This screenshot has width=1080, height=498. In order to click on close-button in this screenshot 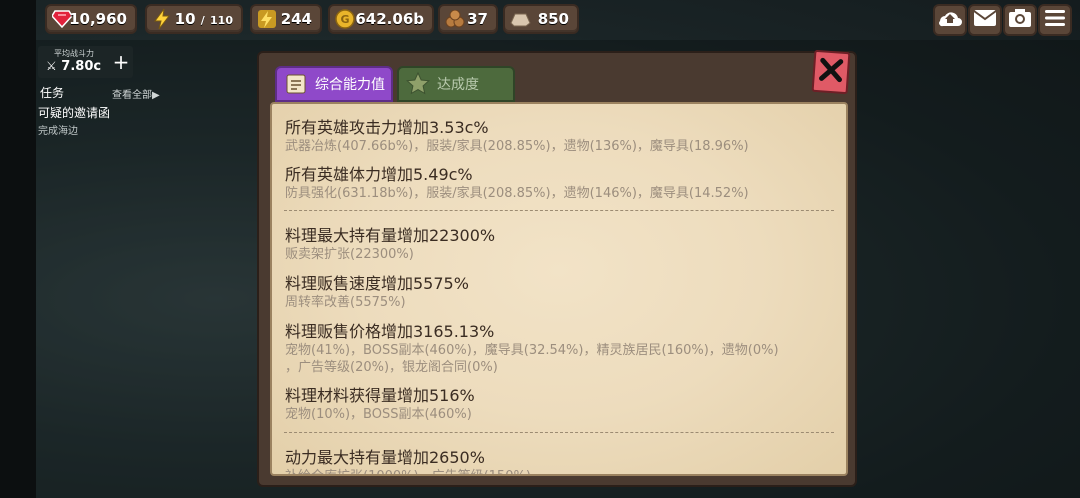, I will do `click(831, 72)`.